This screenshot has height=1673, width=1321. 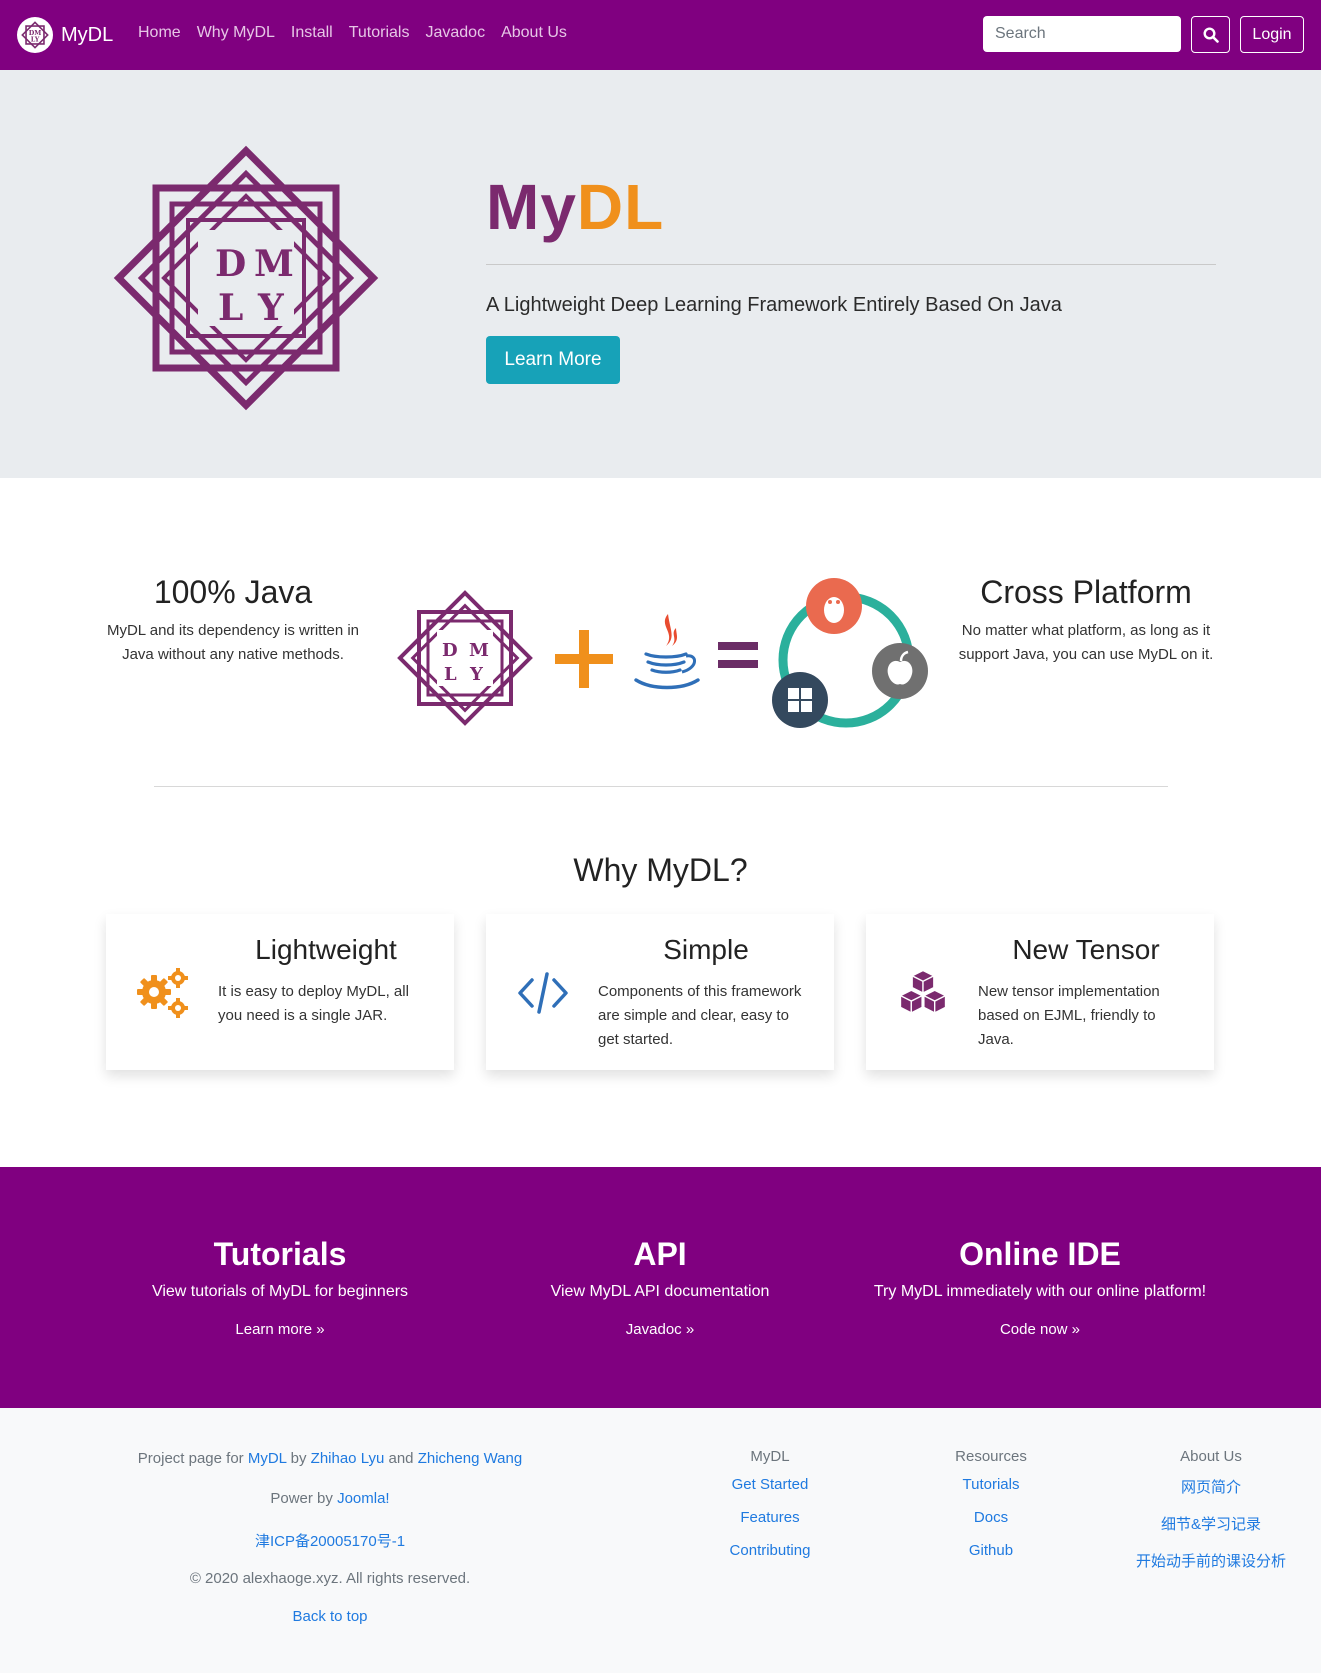 What do you see at coordinates (851, 264) in the screenshot?
I see `hero-divider` at bounding box center [851, 264].